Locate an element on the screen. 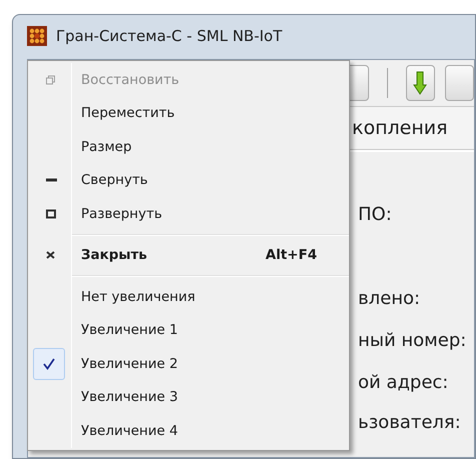 The image size is (476, 459). menu-item: Увеличение 4 is located at coordinates (188, 431).